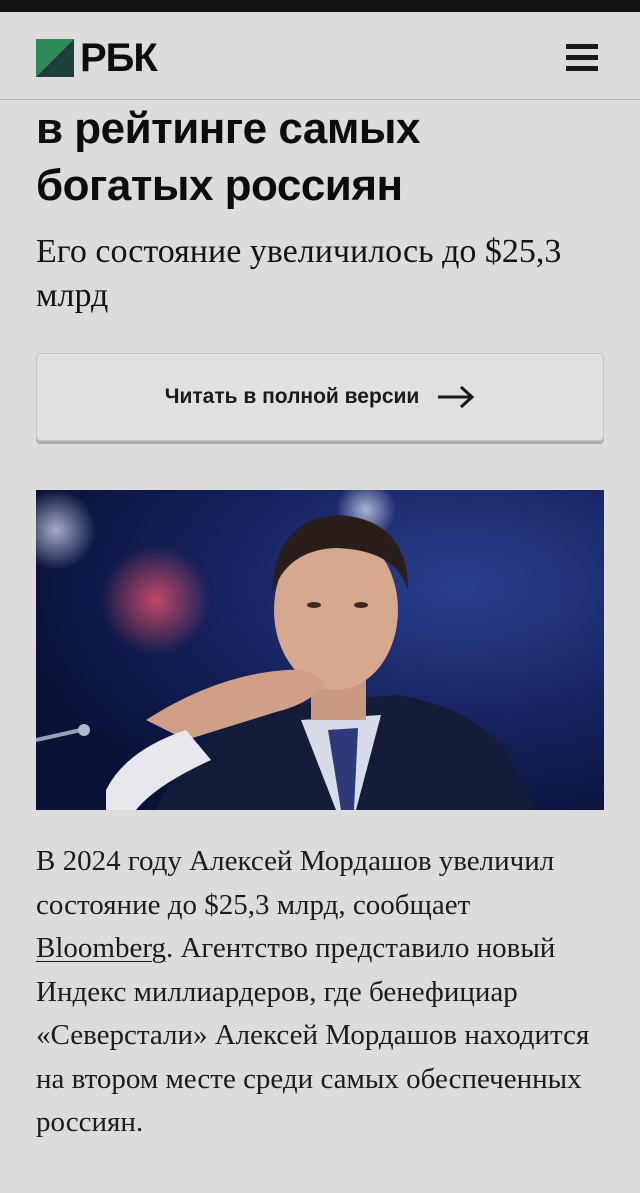 The width and height of the screenshot is (640, 1193). I want to click on article-subtitle: Его состояние увеличилось до $25,3 млрд, so click(299, 273).